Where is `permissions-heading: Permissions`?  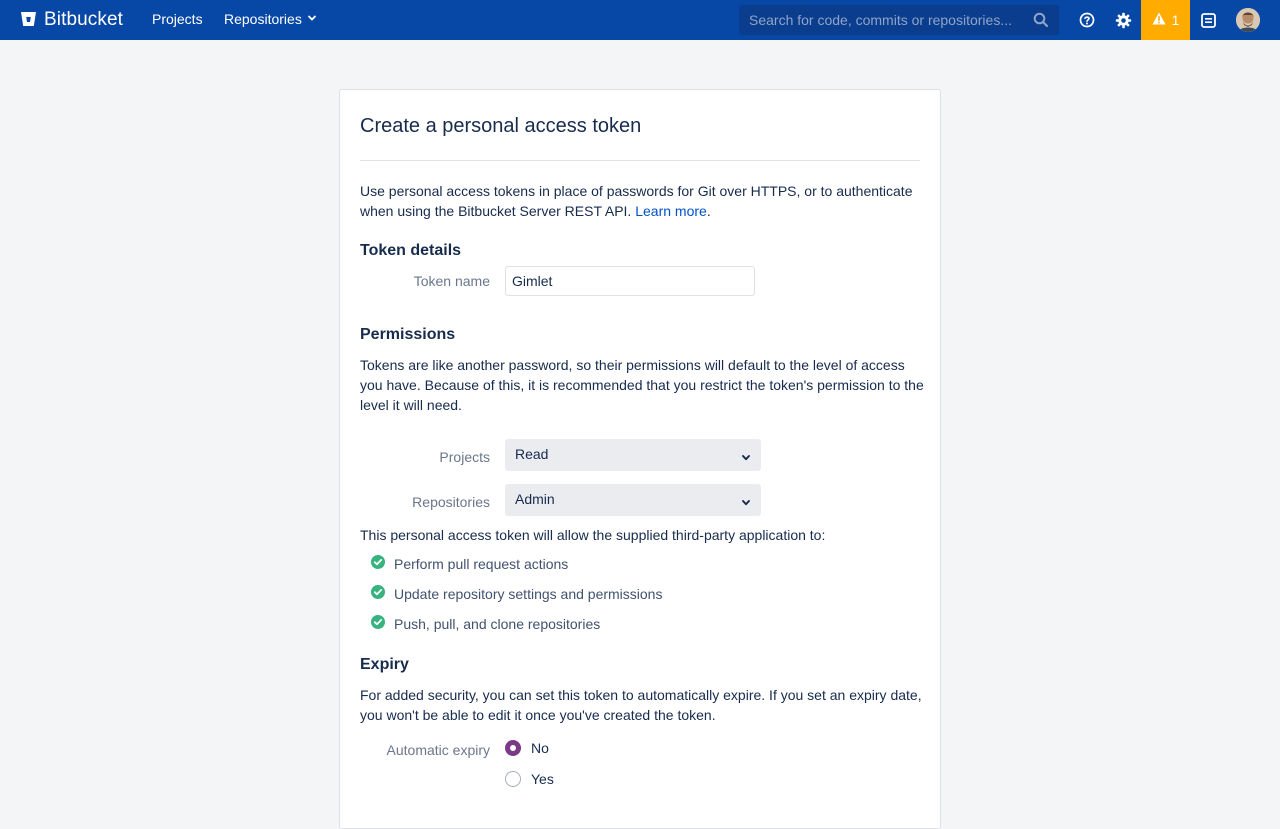
permissions-heading: Permissions is located at coordinates (408, 334).